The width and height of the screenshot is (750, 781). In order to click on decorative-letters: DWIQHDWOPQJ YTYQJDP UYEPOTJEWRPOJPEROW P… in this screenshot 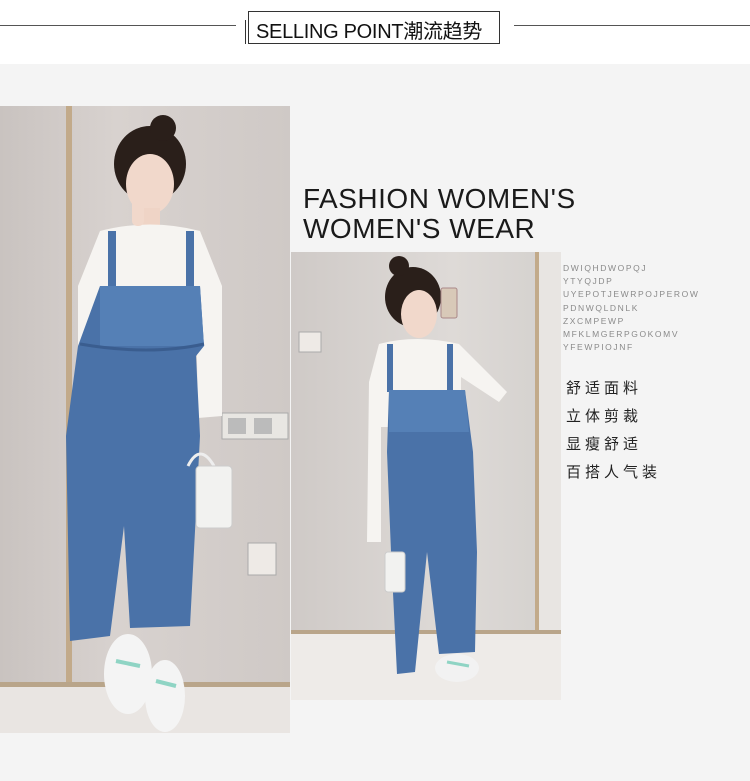, I will do `click(631, 308)`.